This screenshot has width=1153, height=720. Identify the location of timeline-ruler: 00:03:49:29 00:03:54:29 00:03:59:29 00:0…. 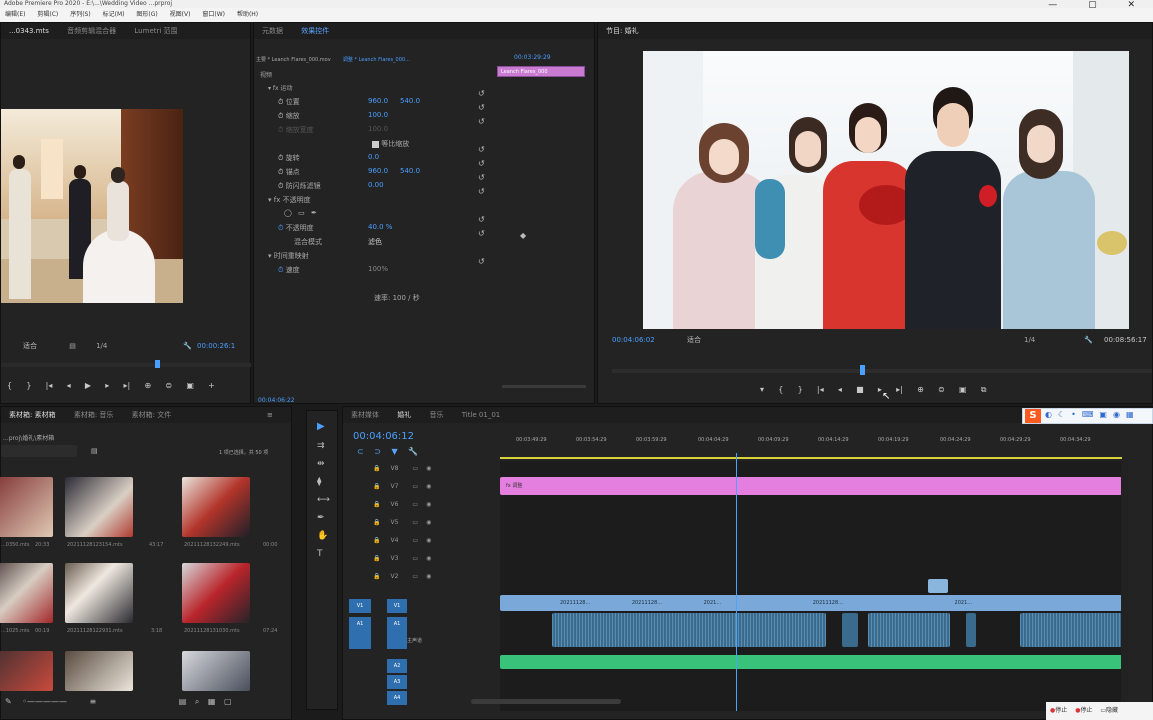
(825, 445).